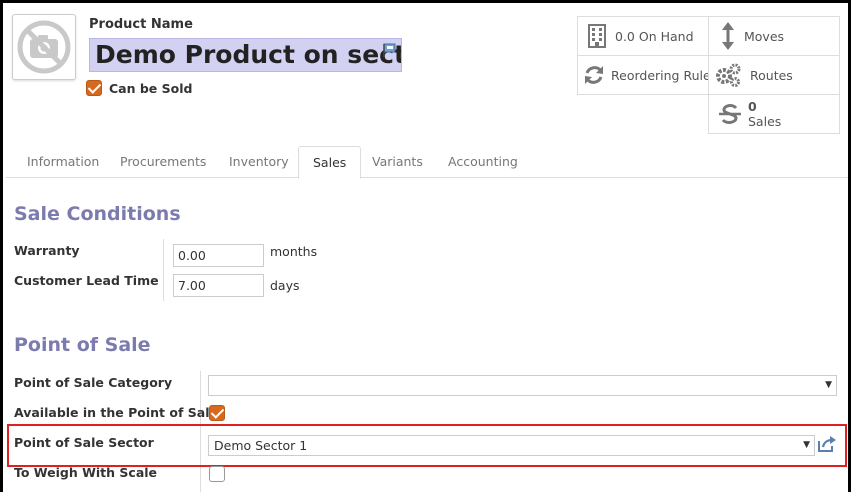 The image size is (851, 492). I want to click on product-name-label: Product Name, so click(141, 24).